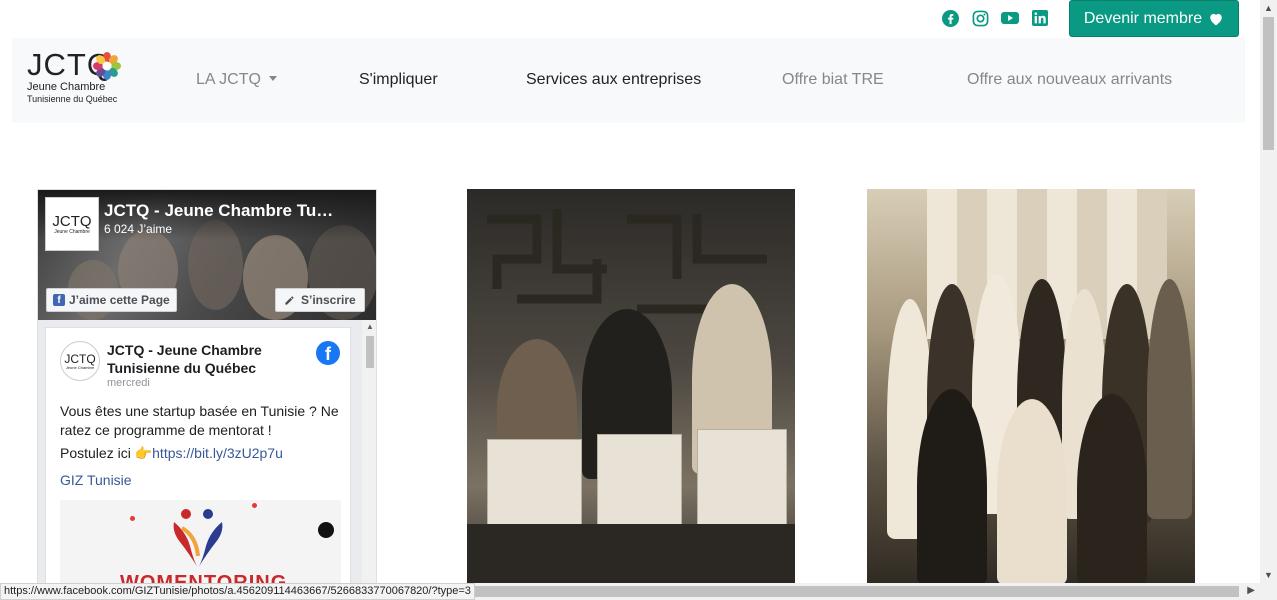  Describe the element at coordinates (80, 358) in the screenshot. I see `fb-post-avatar-mark: JCTQ` at that location.